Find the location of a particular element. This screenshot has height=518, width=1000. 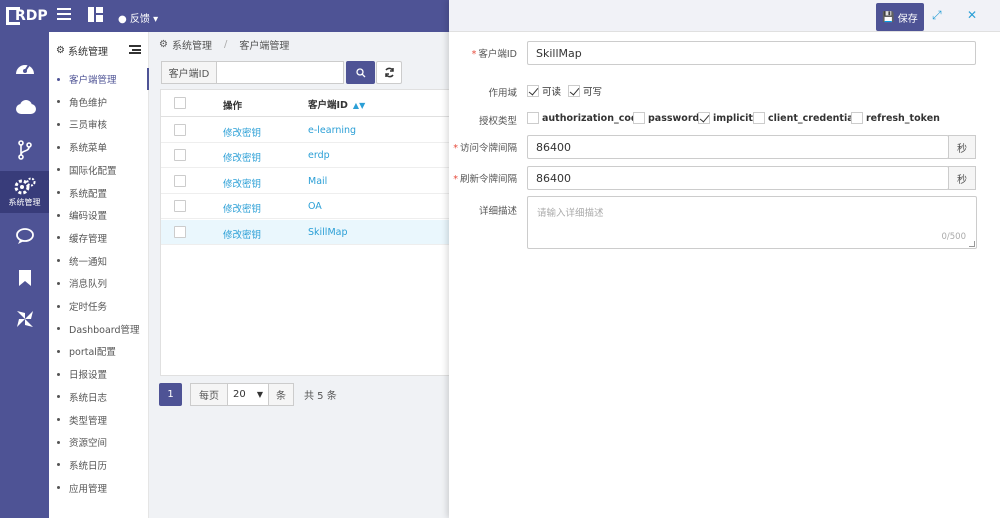

required-marker: * is located at coordinates (455, 179).